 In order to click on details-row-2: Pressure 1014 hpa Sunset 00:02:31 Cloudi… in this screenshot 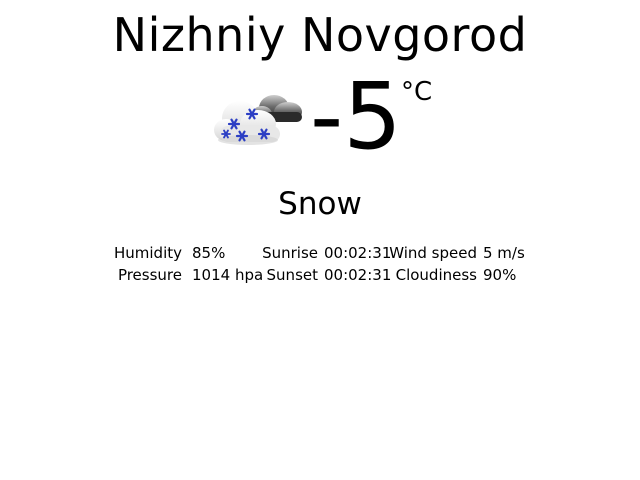, I will do `click(320, 275)`.